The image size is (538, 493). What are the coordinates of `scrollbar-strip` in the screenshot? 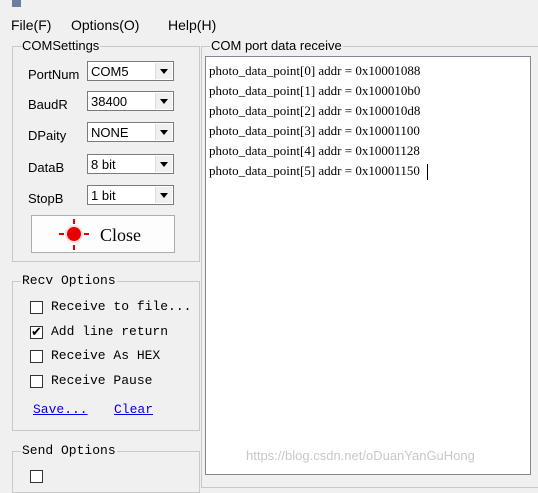 It's located at (534, 265).